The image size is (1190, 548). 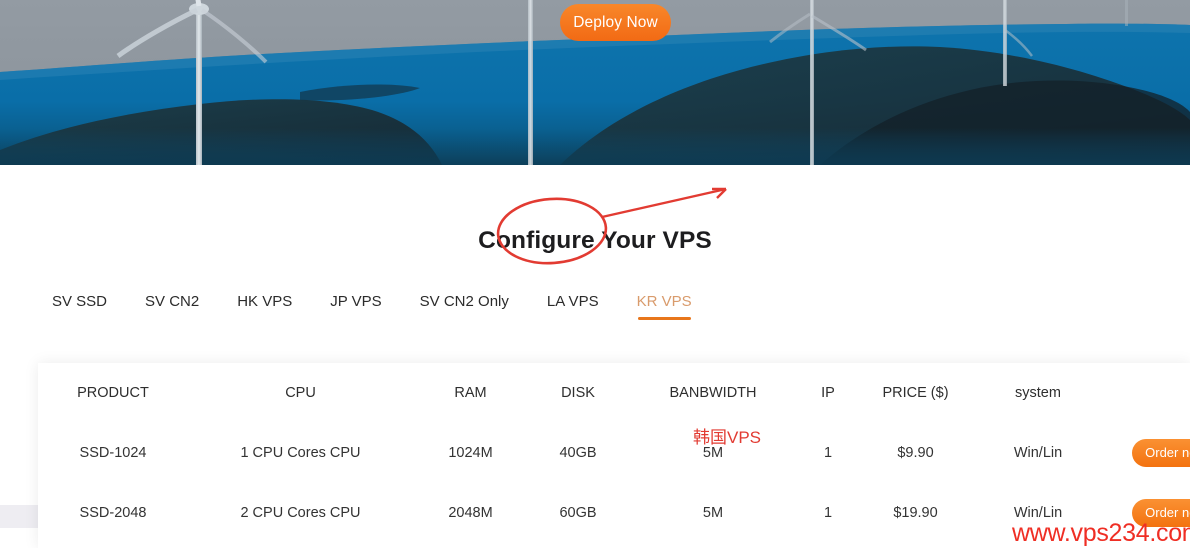 What do you see at coordinates (1161, 453) in the screenshot?
I see `order-now-button: Order now` at bounding box center [1161, 453].